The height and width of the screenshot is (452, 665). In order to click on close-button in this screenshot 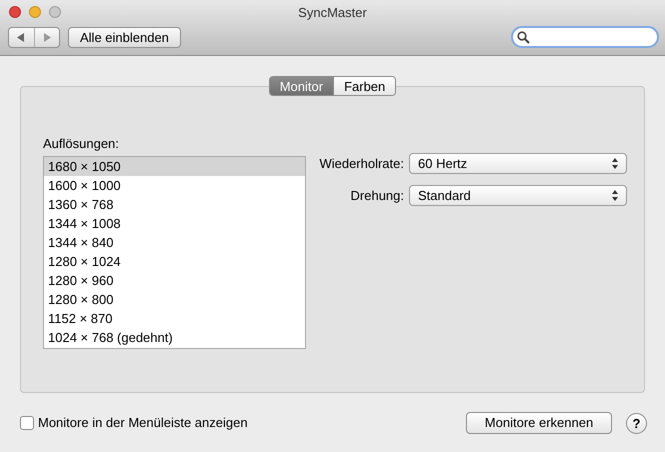, I will do `click(15, 12)`.